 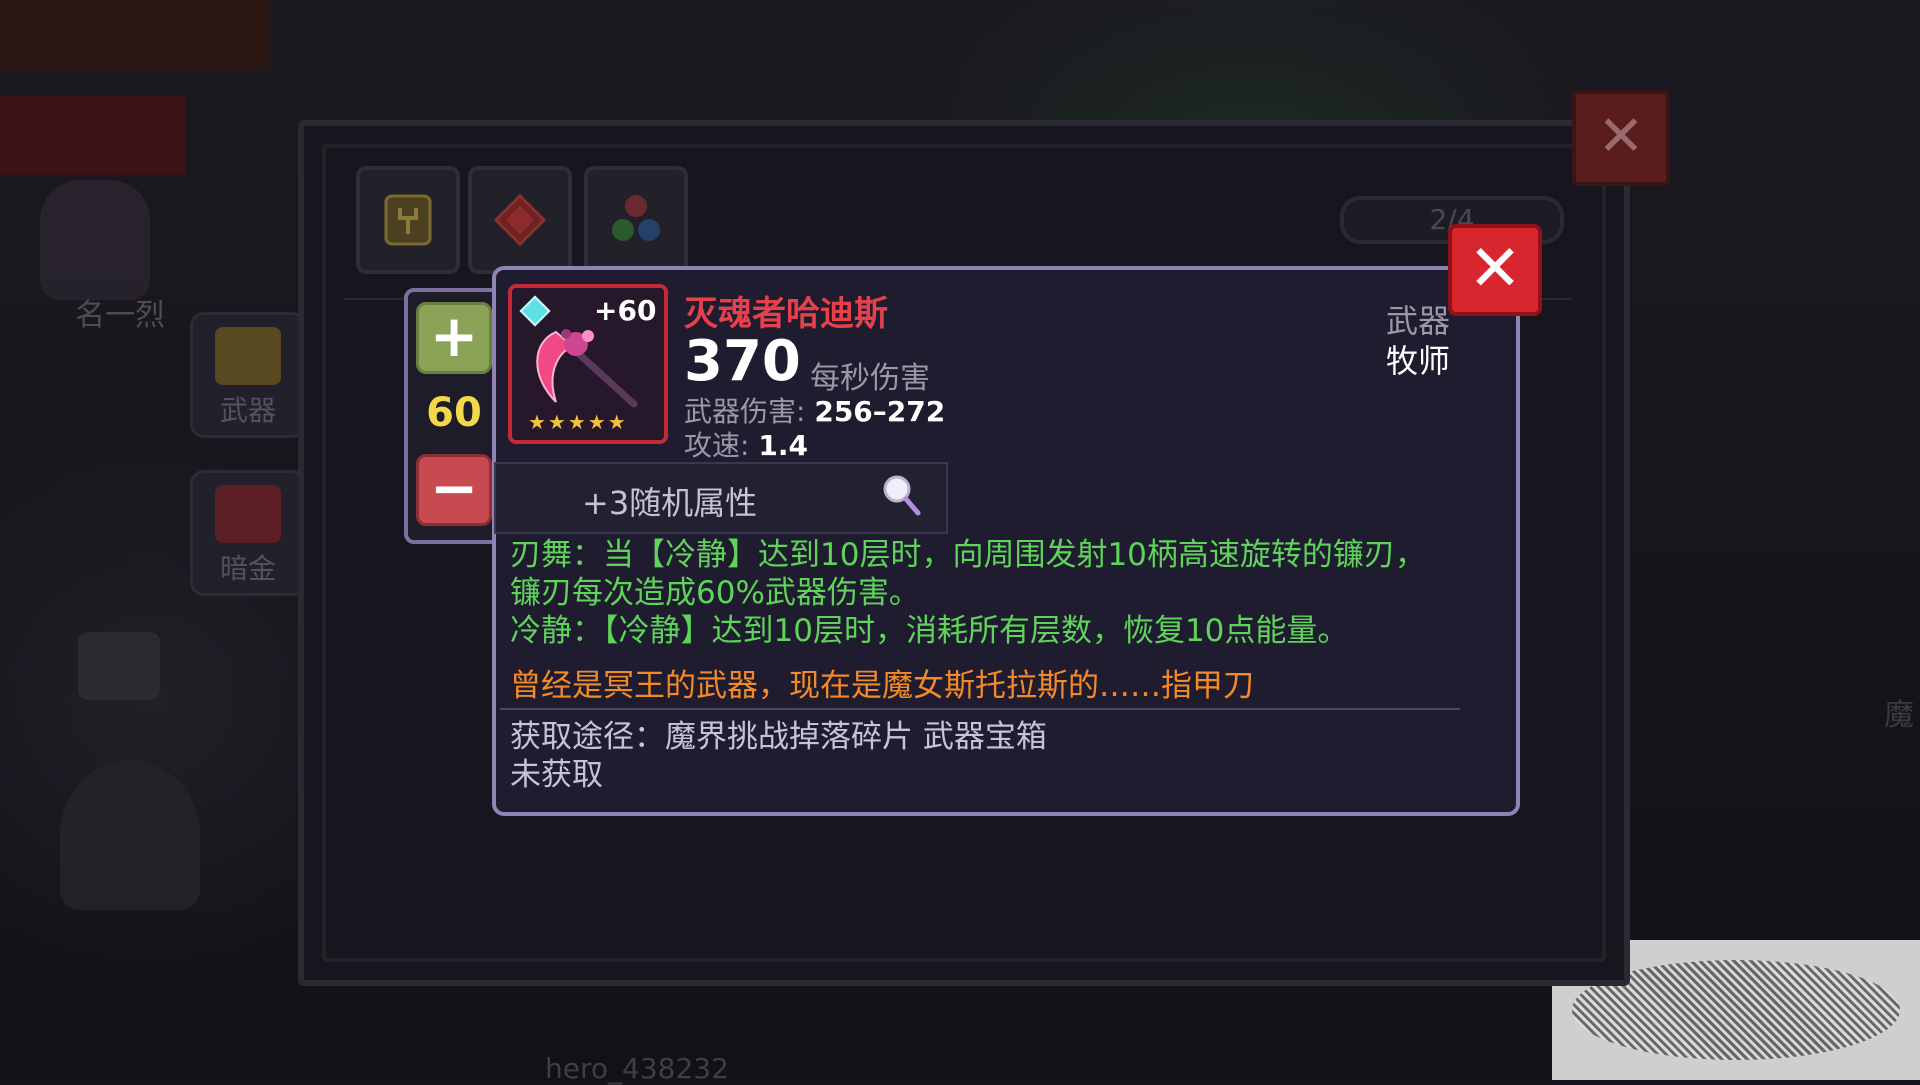 I want to click on item-class: 牧师, so click(x=1417, y=361).